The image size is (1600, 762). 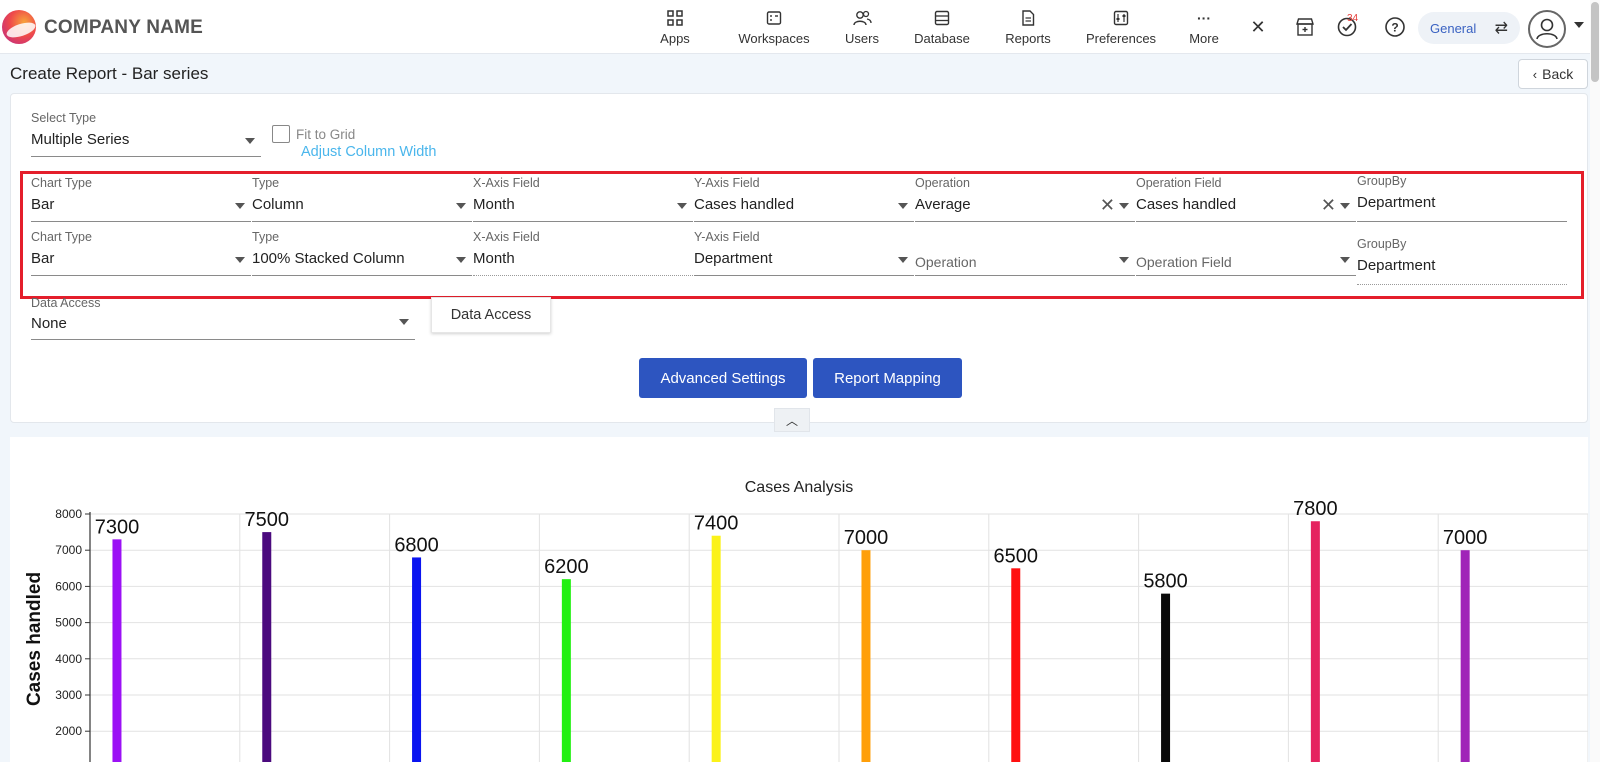 I want to click on swap-arrows-icon: ⇄, so click(x=1501, y=28).